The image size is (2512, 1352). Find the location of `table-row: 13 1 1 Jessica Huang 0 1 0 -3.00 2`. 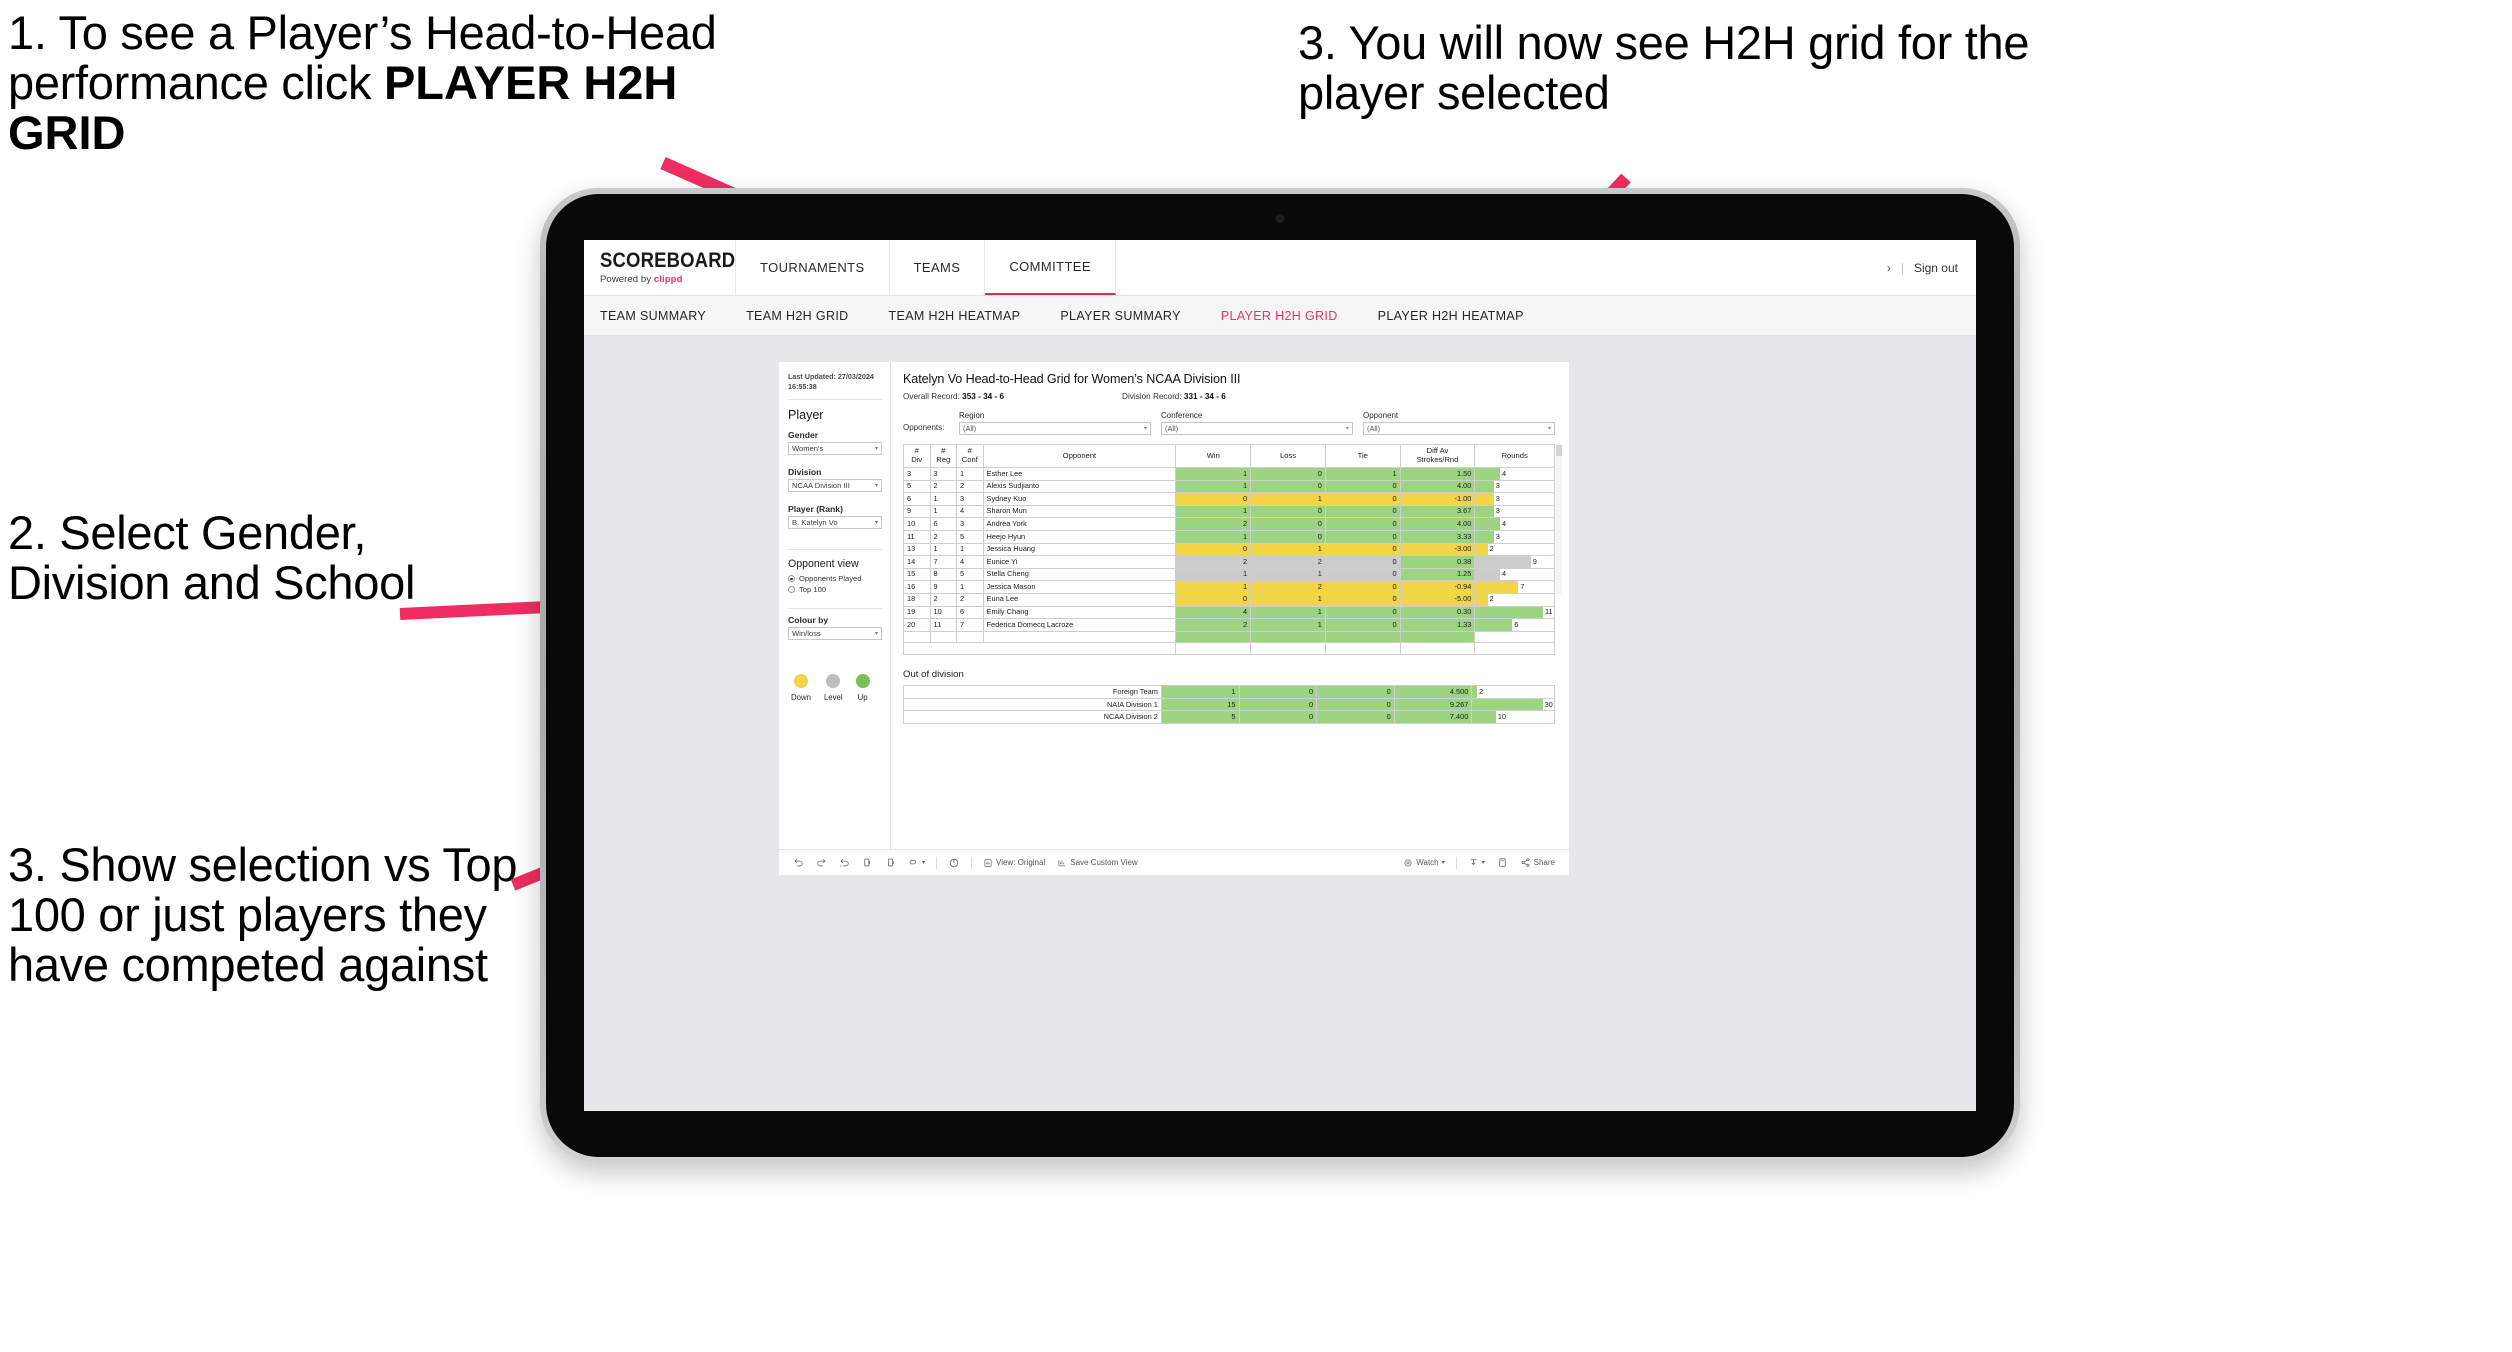

table-row: 13 1 1 Jessica Huang 0 1 0 -3.00 2 is located at coordinates (1229, 549).